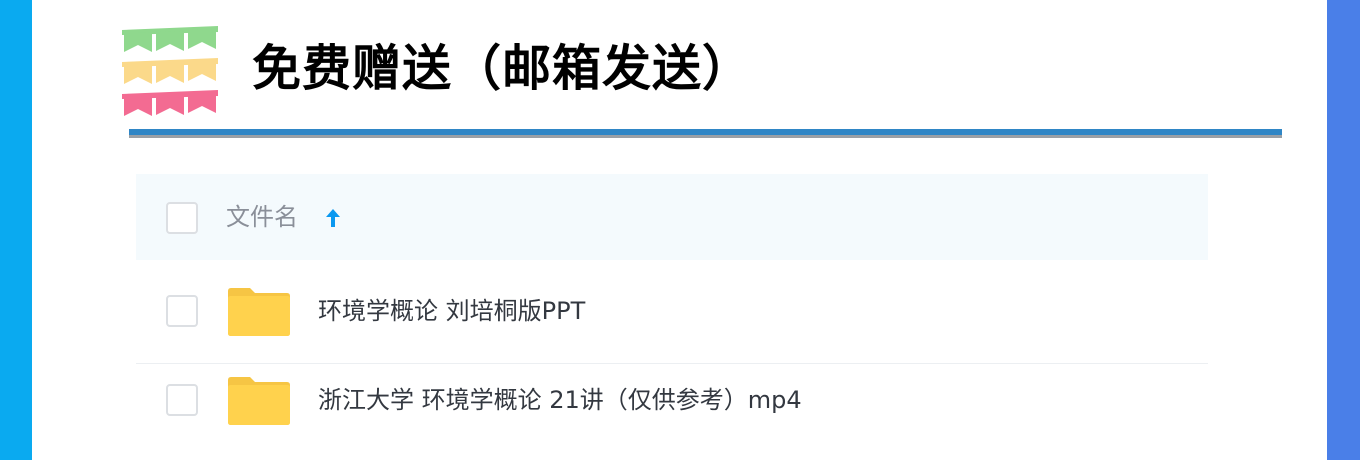 The width and height of the screenshot is (1360, 460). Describe the element at coordinates (705, 133) in the screenshot. I see `title-divider` at that location.